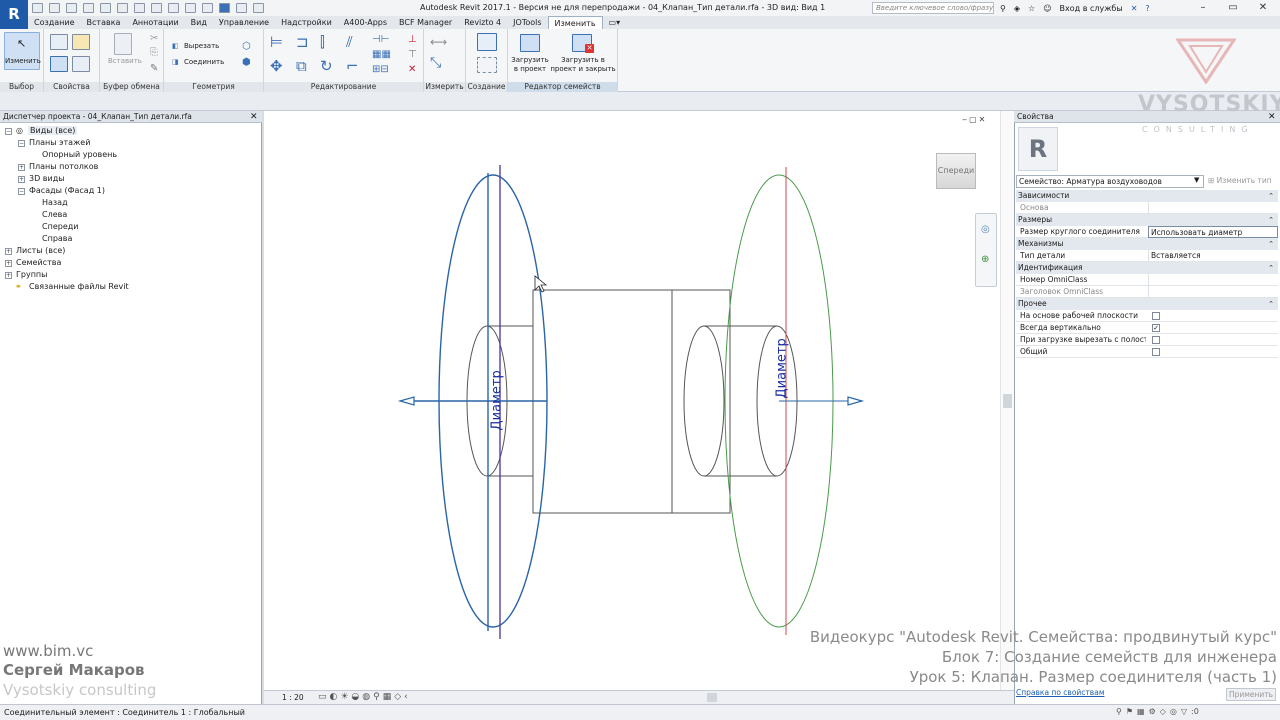  I want to click on prop-omniclass-number-value, so click(1213, 280).